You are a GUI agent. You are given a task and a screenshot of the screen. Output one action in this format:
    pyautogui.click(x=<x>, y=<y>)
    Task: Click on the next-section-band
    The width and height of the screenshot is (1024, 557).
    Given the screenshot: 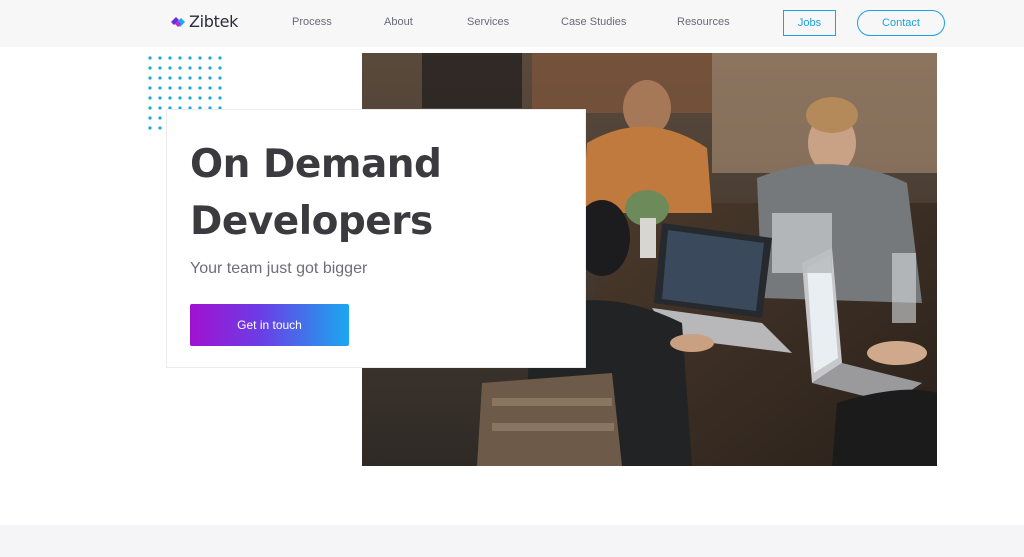 What is the action you would take?
    pyautogui.click(x=512, y=541)
    